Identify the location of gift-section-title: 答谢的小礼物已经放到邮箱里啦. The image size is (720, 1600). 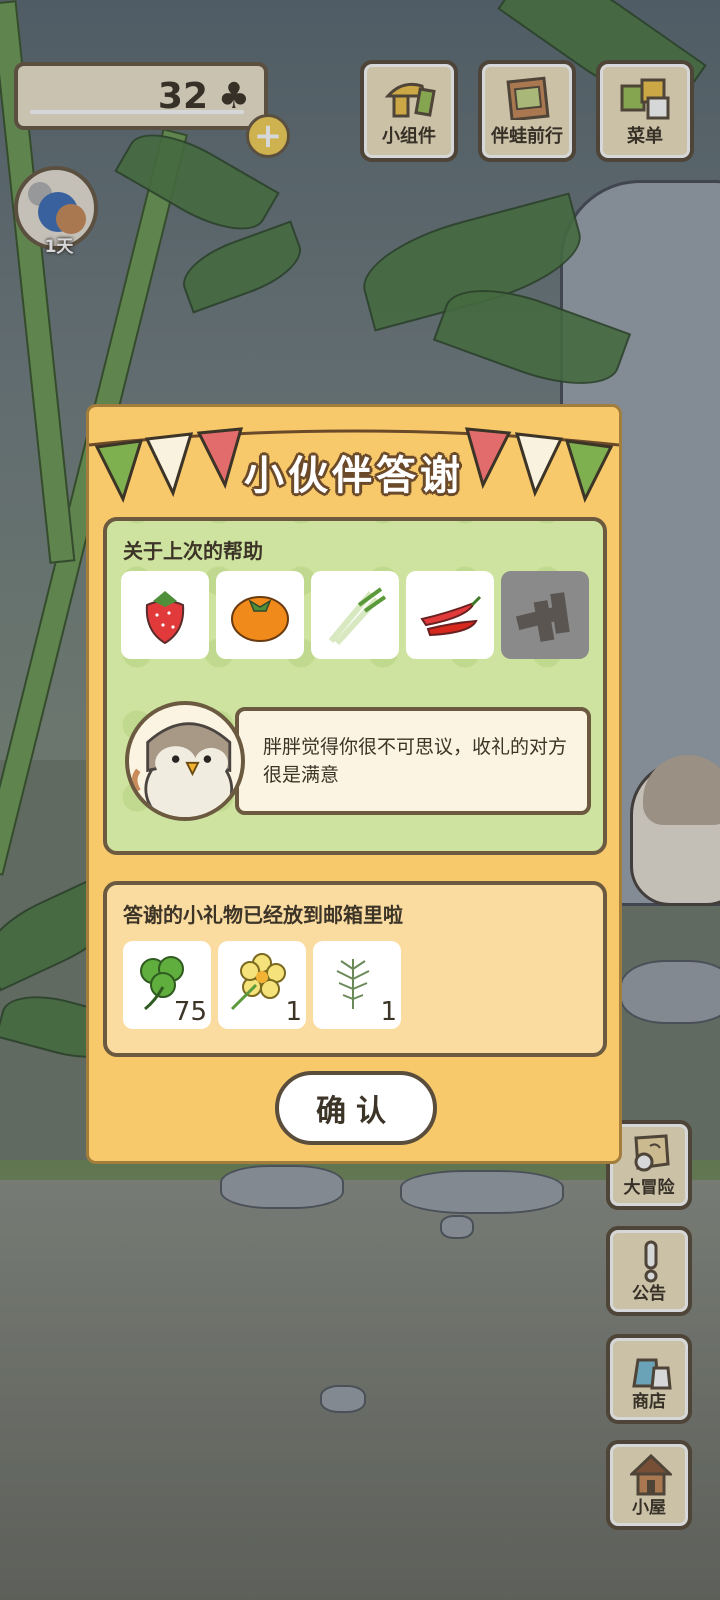
(263, 915).